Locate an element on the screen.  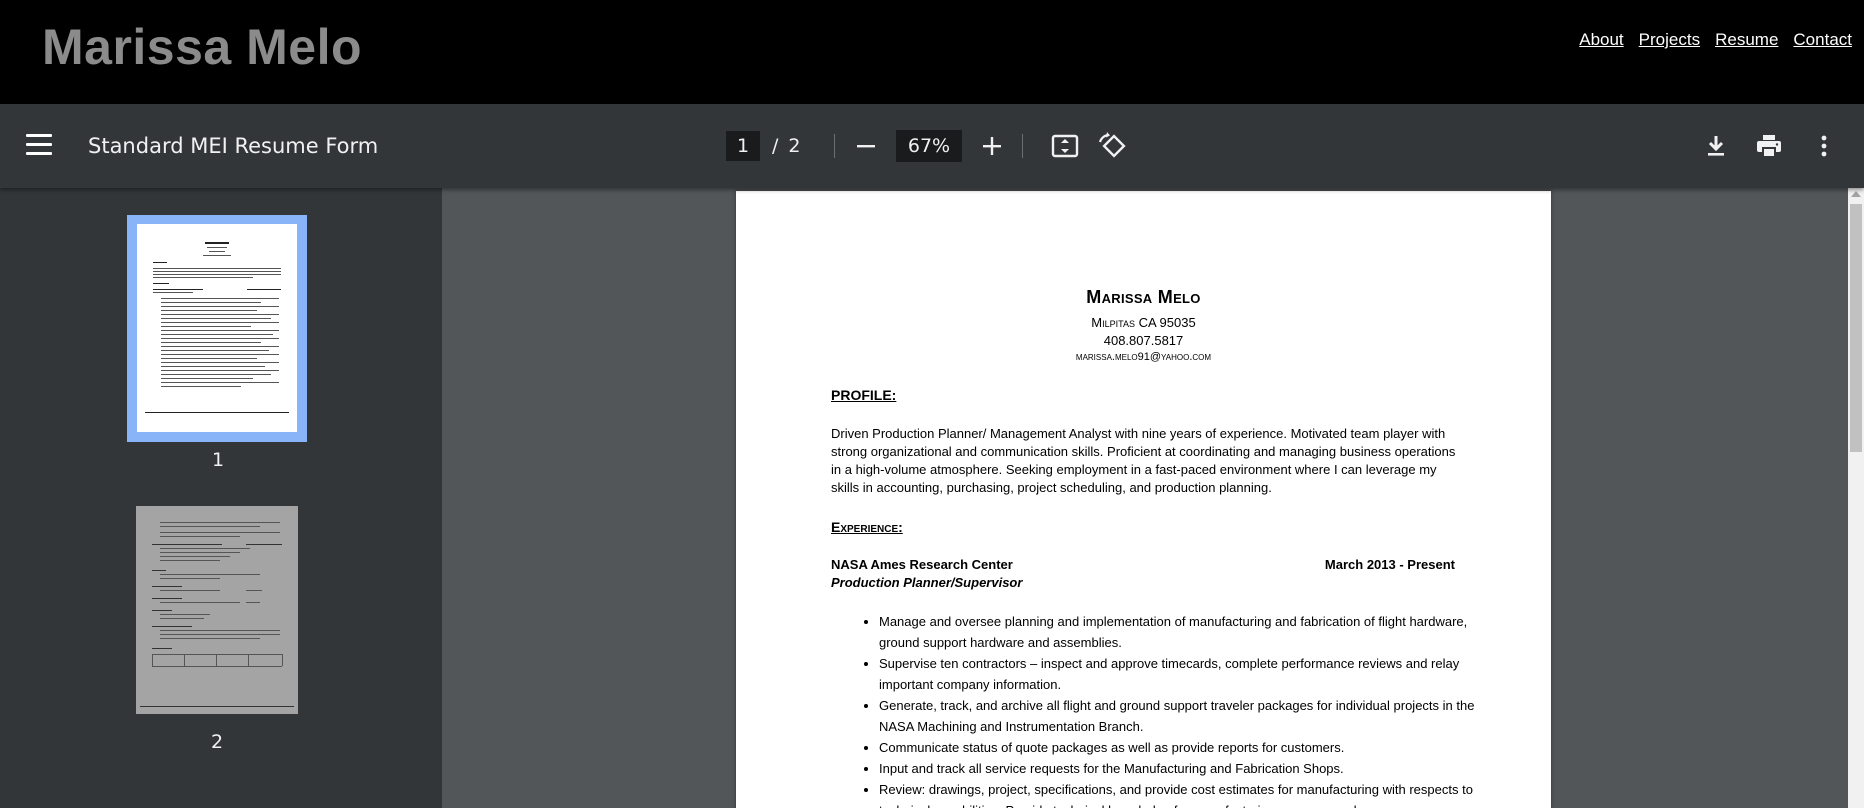
vertical-scrollbar is located at coordinates (1856, 498).